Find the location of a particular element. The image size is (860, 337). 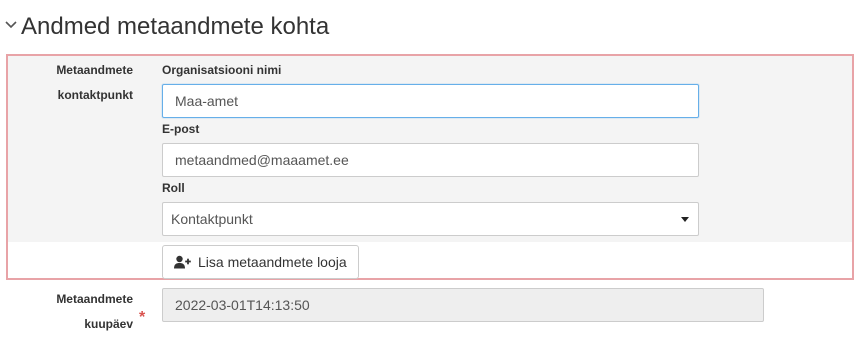

add-metadata-creator-label: Lisa metaandmete looja is located at coordinates (272, 262).